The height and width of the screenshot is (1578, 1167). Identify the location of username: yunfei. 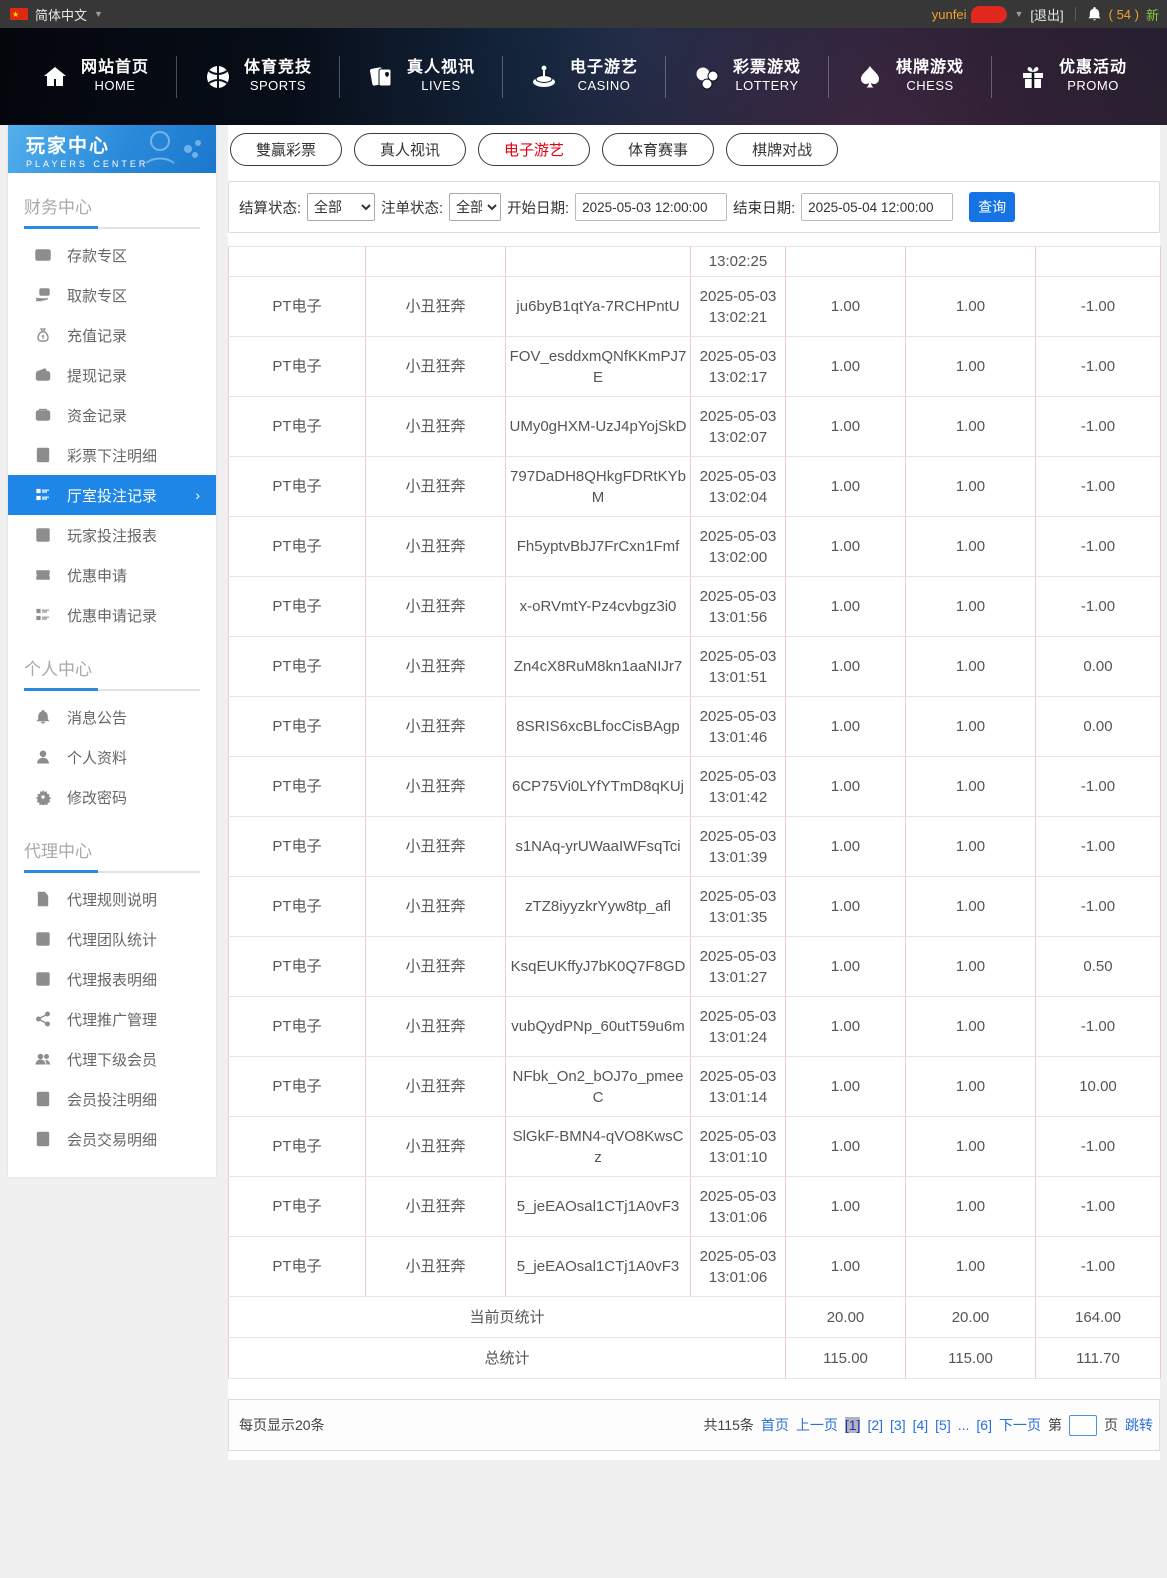
(949, 14).